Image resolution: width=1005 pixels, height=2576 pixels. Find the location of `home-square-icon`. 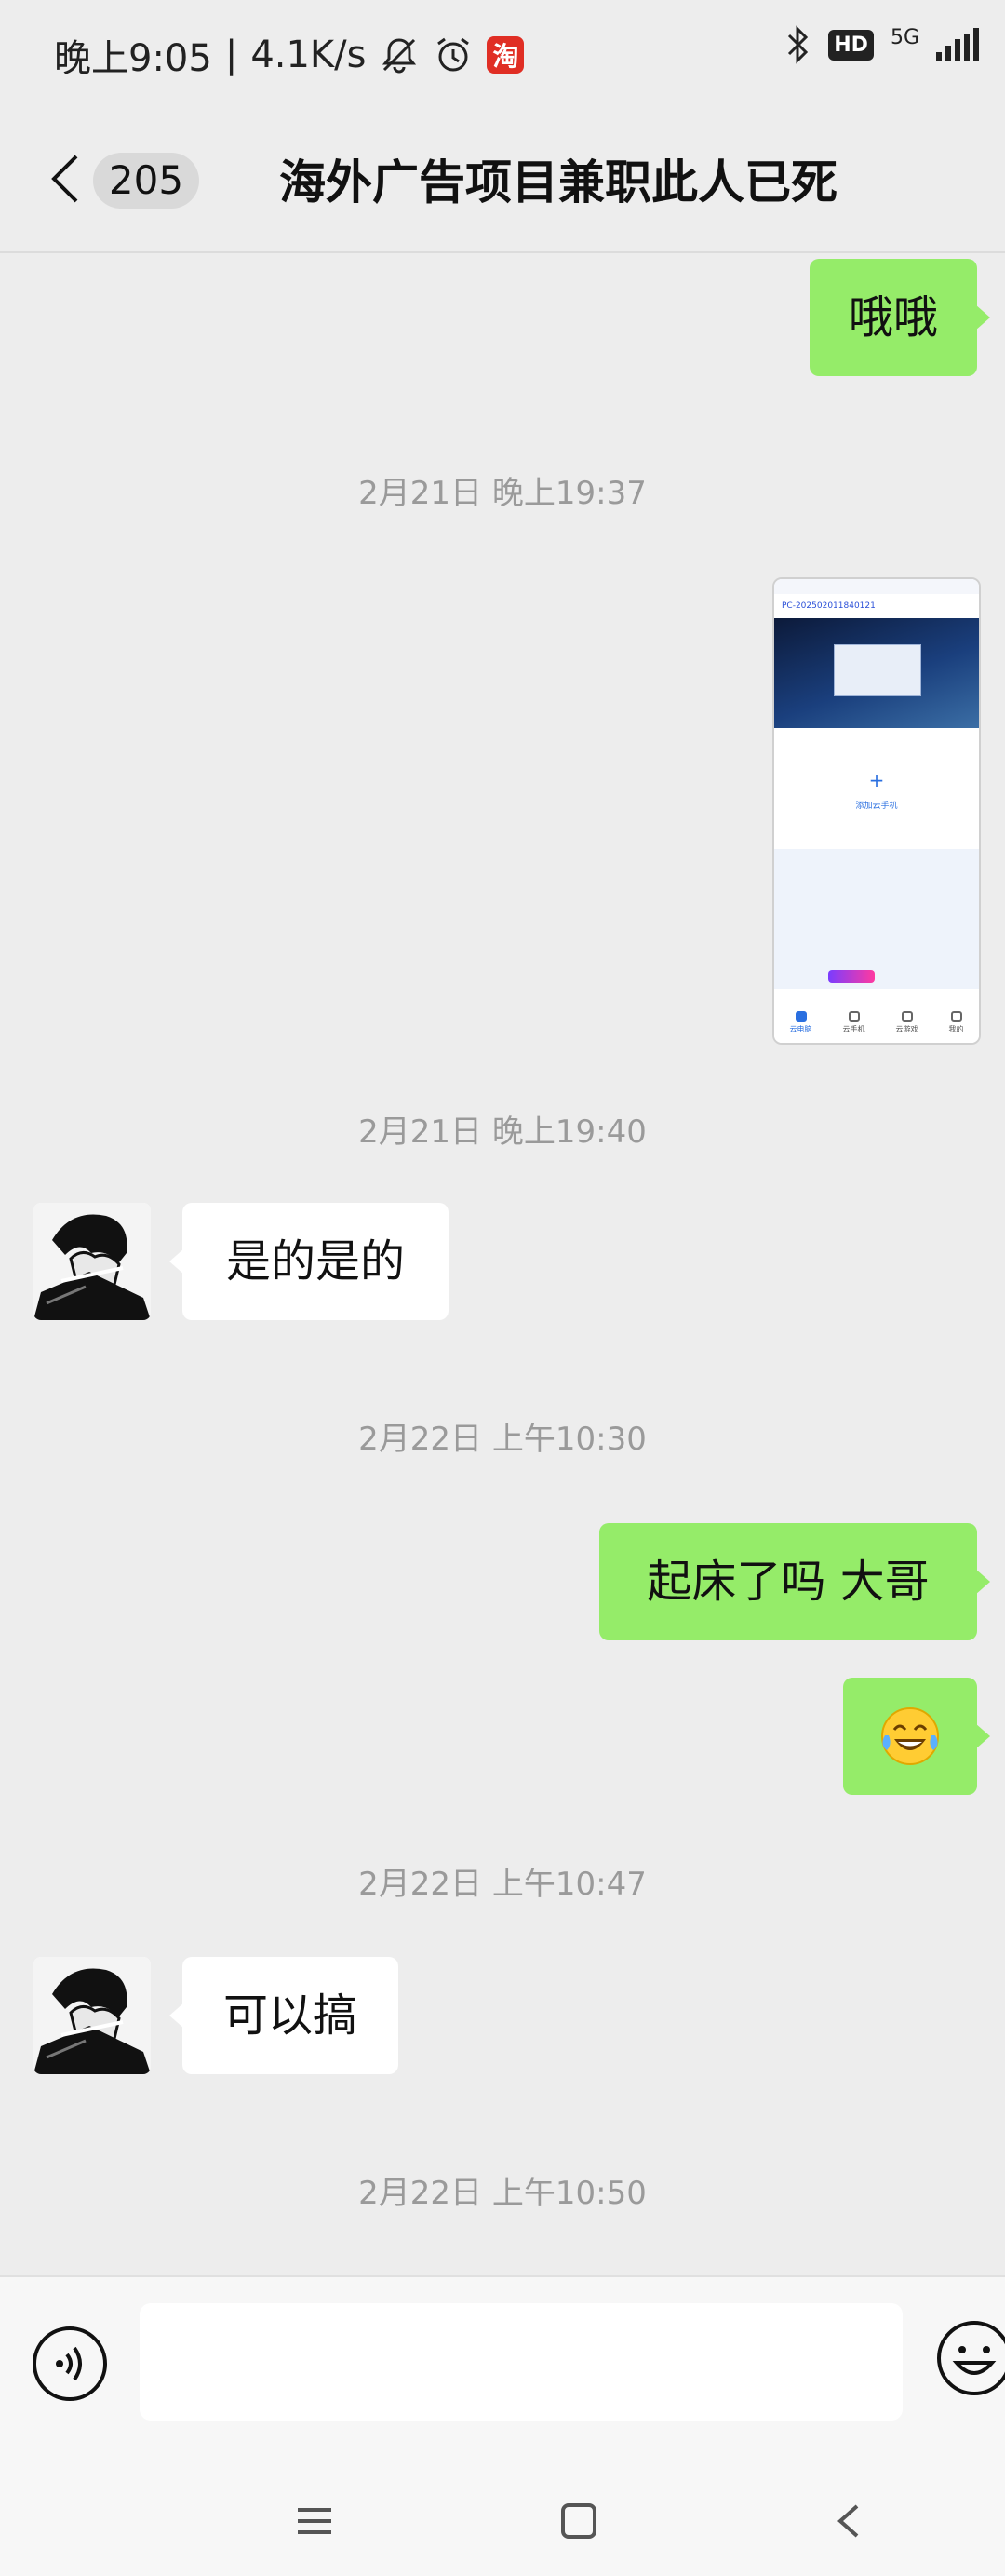

home-square-icon is located at coordinates (578, 2521).